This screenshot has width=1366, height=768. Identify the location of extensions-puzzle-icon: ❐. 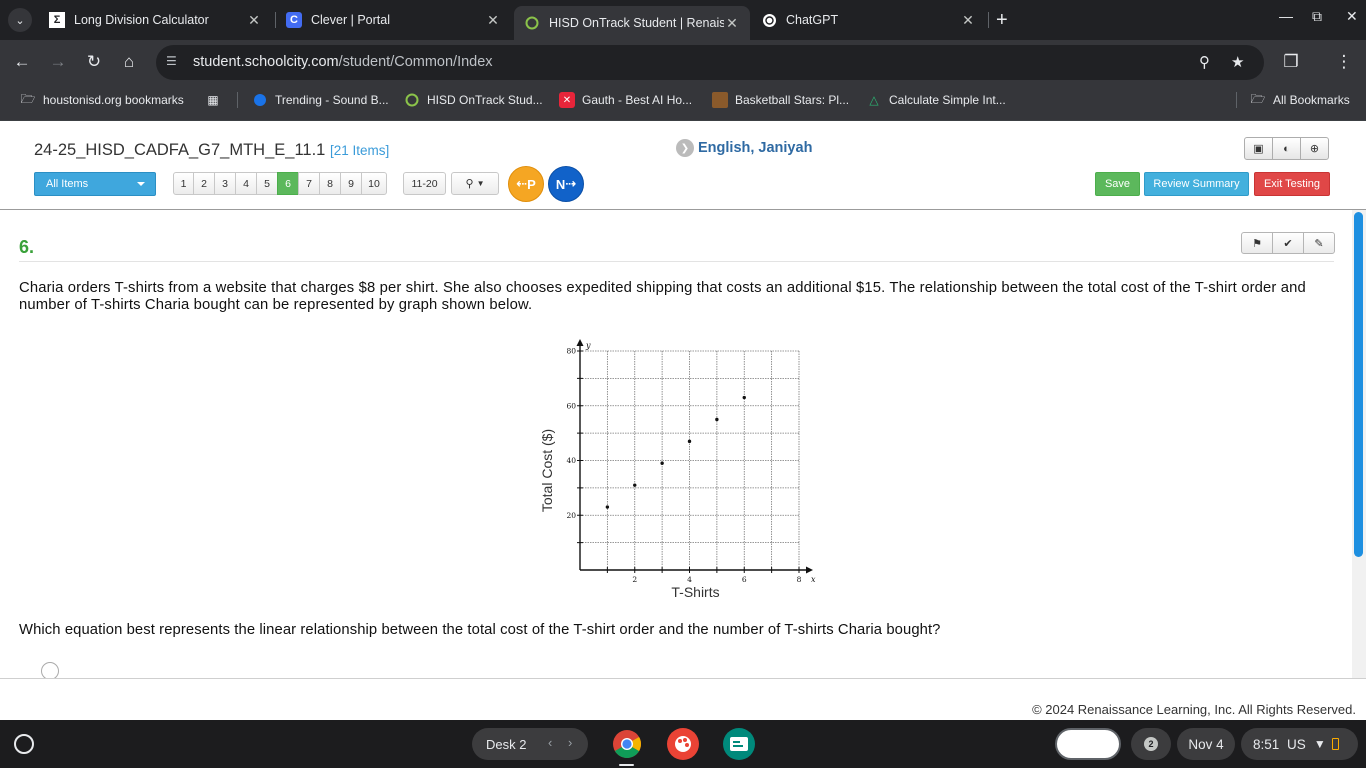
(1291, 62).